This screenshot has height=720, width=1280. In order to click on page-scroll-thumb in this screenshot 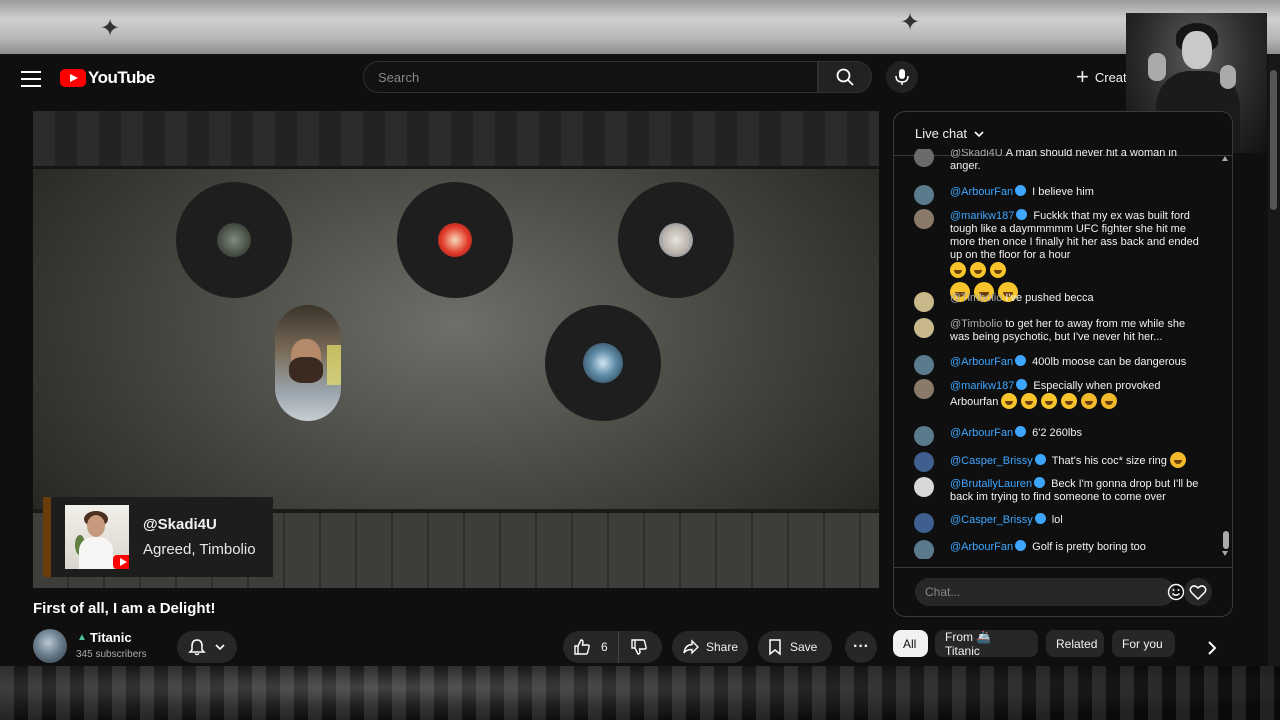, I will do `click(1273, 140)`.